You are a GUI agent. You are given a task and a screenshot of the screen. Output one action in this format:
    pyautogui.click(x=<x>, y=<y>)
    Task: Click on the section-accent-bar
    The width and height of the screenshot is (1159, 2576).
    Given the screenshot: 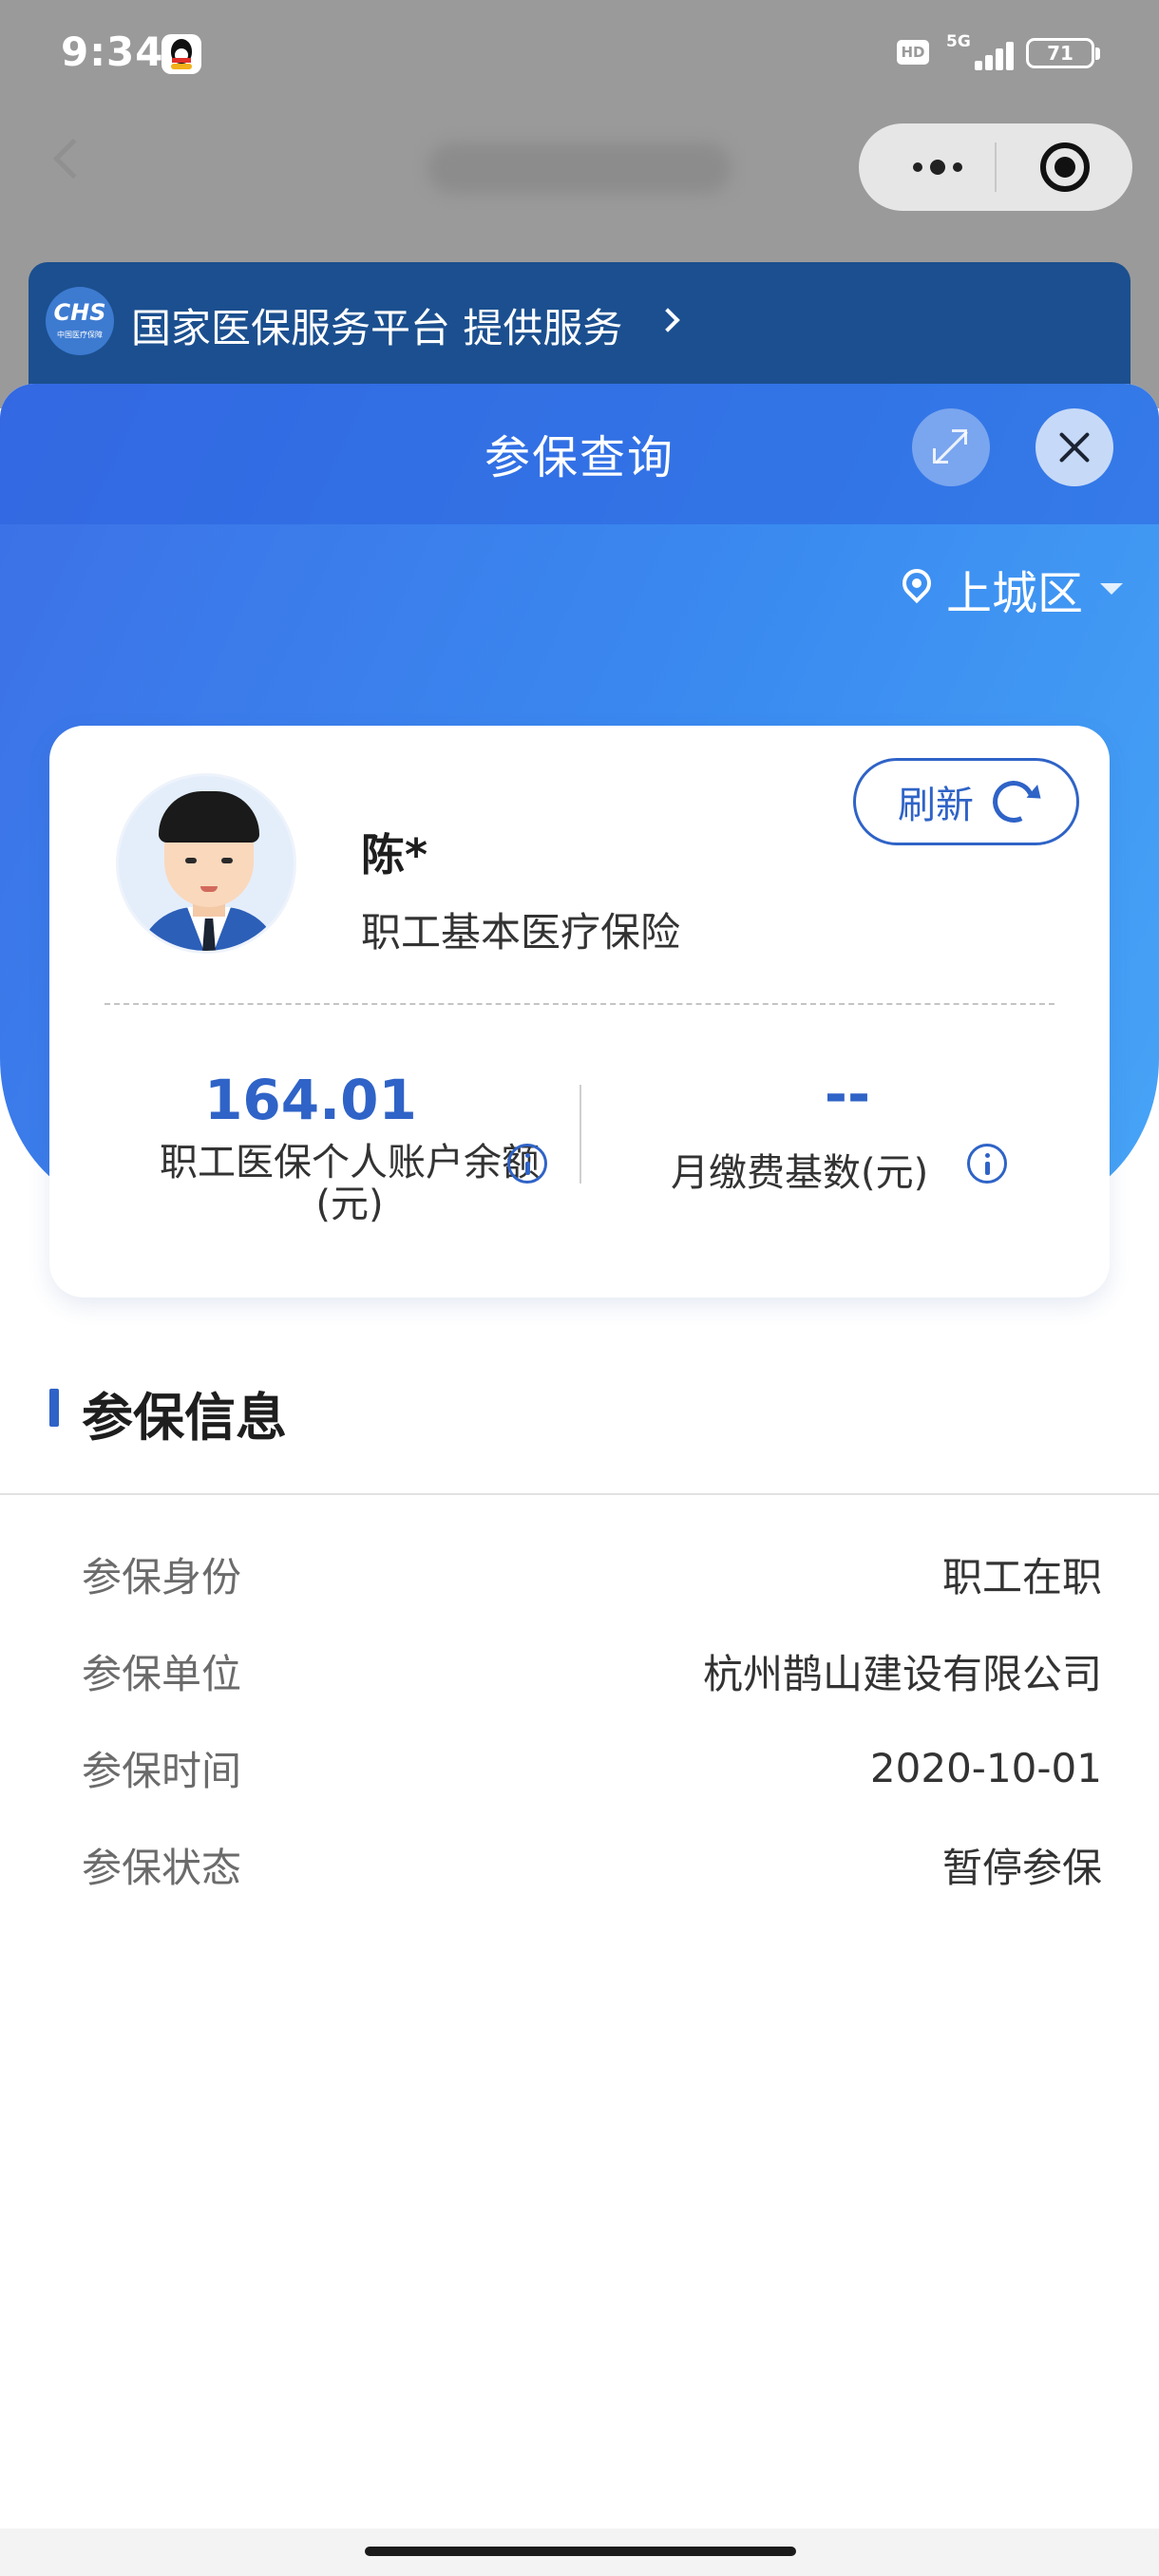 What is the action you would take?
    pyautogui.click(x=54, y=1408)
    